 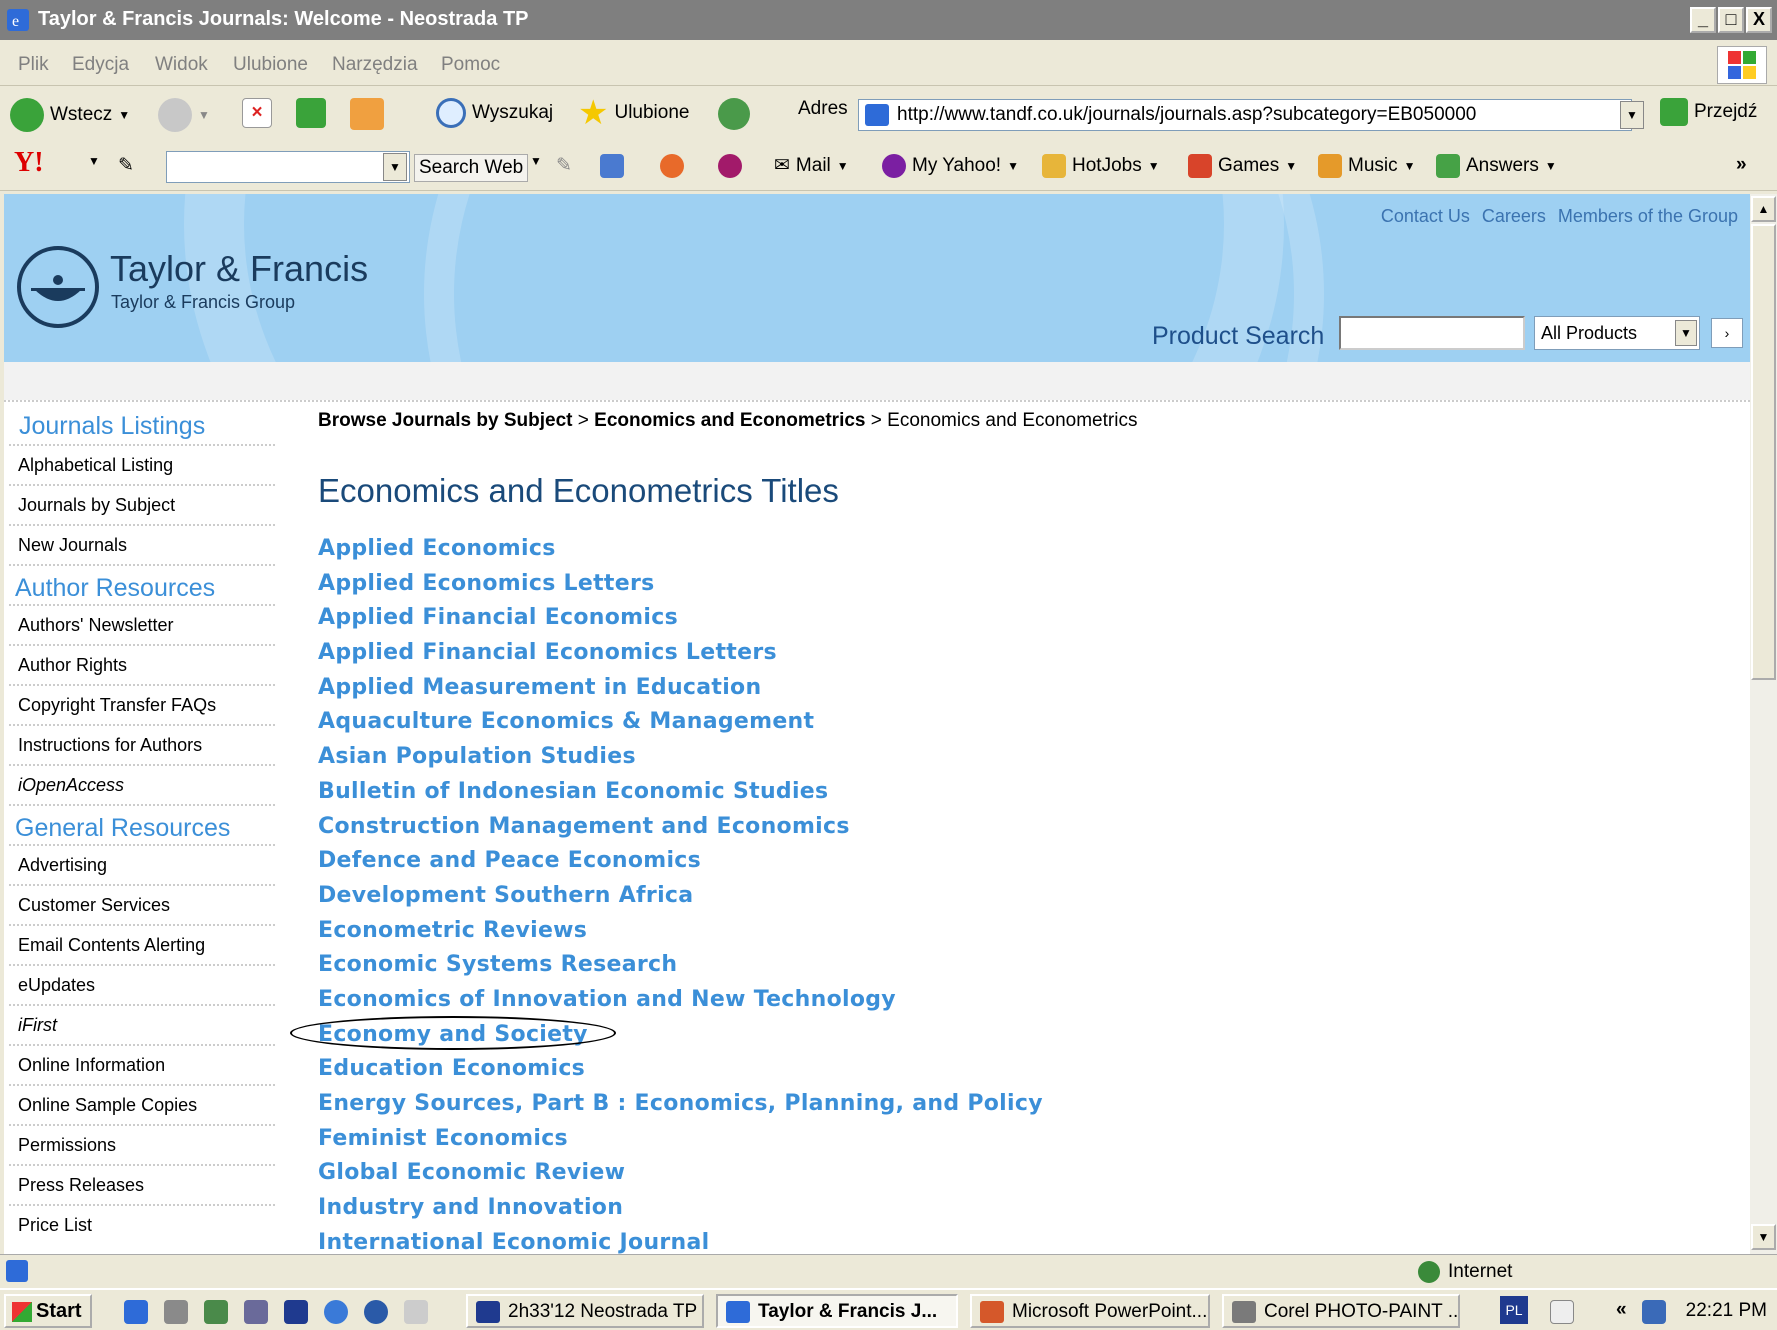 What do you see at coordinates (1763, 724) in the screenshot?
I see `vertical-scrollbar: ▲ ▼` at bounding box center [1763, 724].